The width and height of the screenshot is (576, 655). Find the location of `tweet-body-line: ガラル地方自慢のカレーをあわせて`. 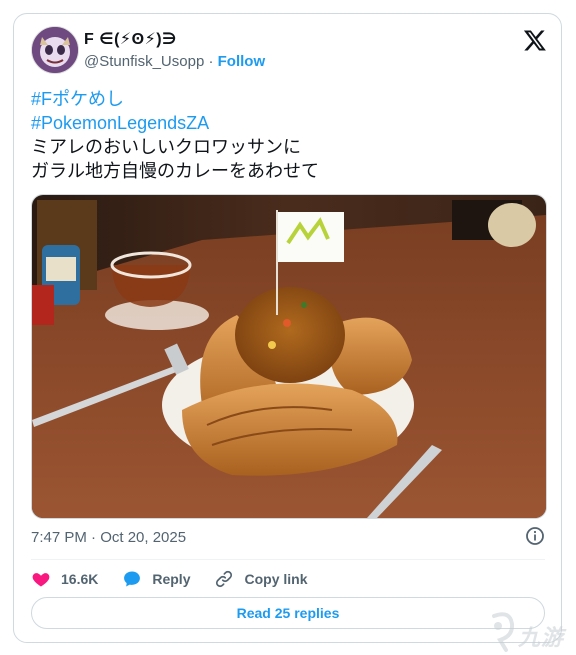

tweet-body-line: ガラル地方自慢のカレーをあわせて is located at coordinates (175, 171).